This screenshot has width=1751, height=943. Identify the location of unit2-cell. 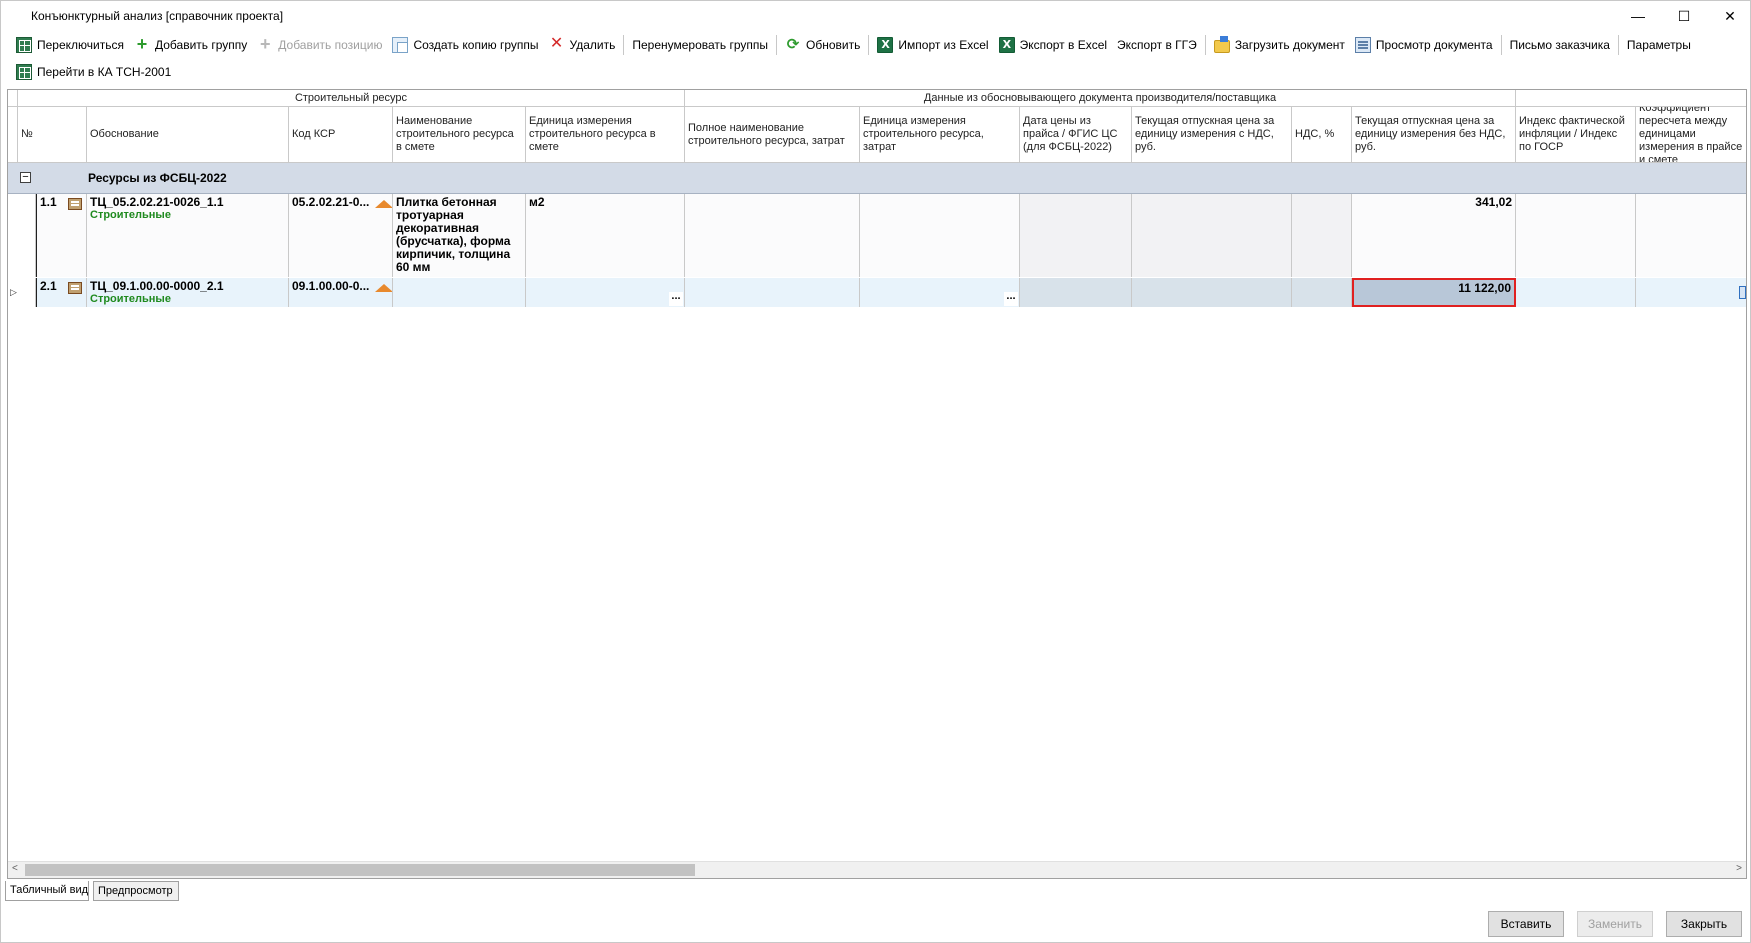
(940, 235).